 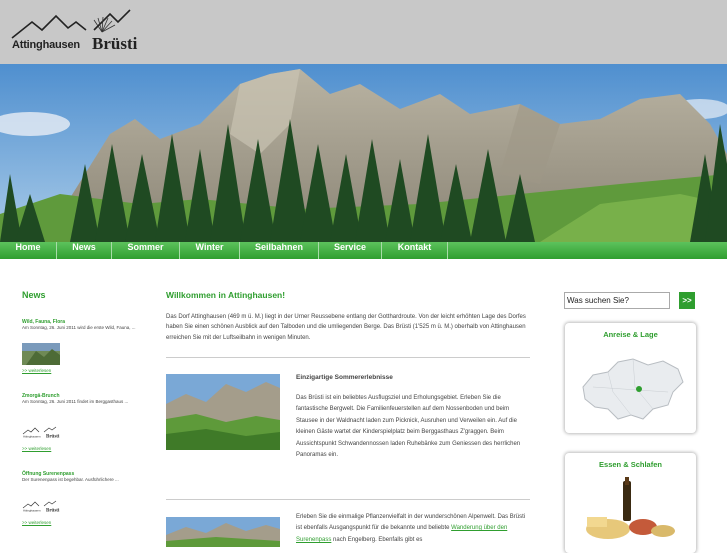 What do you see at coordinates (41, 354) in the screenshot?
I see `news-thumbnail` at bounding box center [41, 354].